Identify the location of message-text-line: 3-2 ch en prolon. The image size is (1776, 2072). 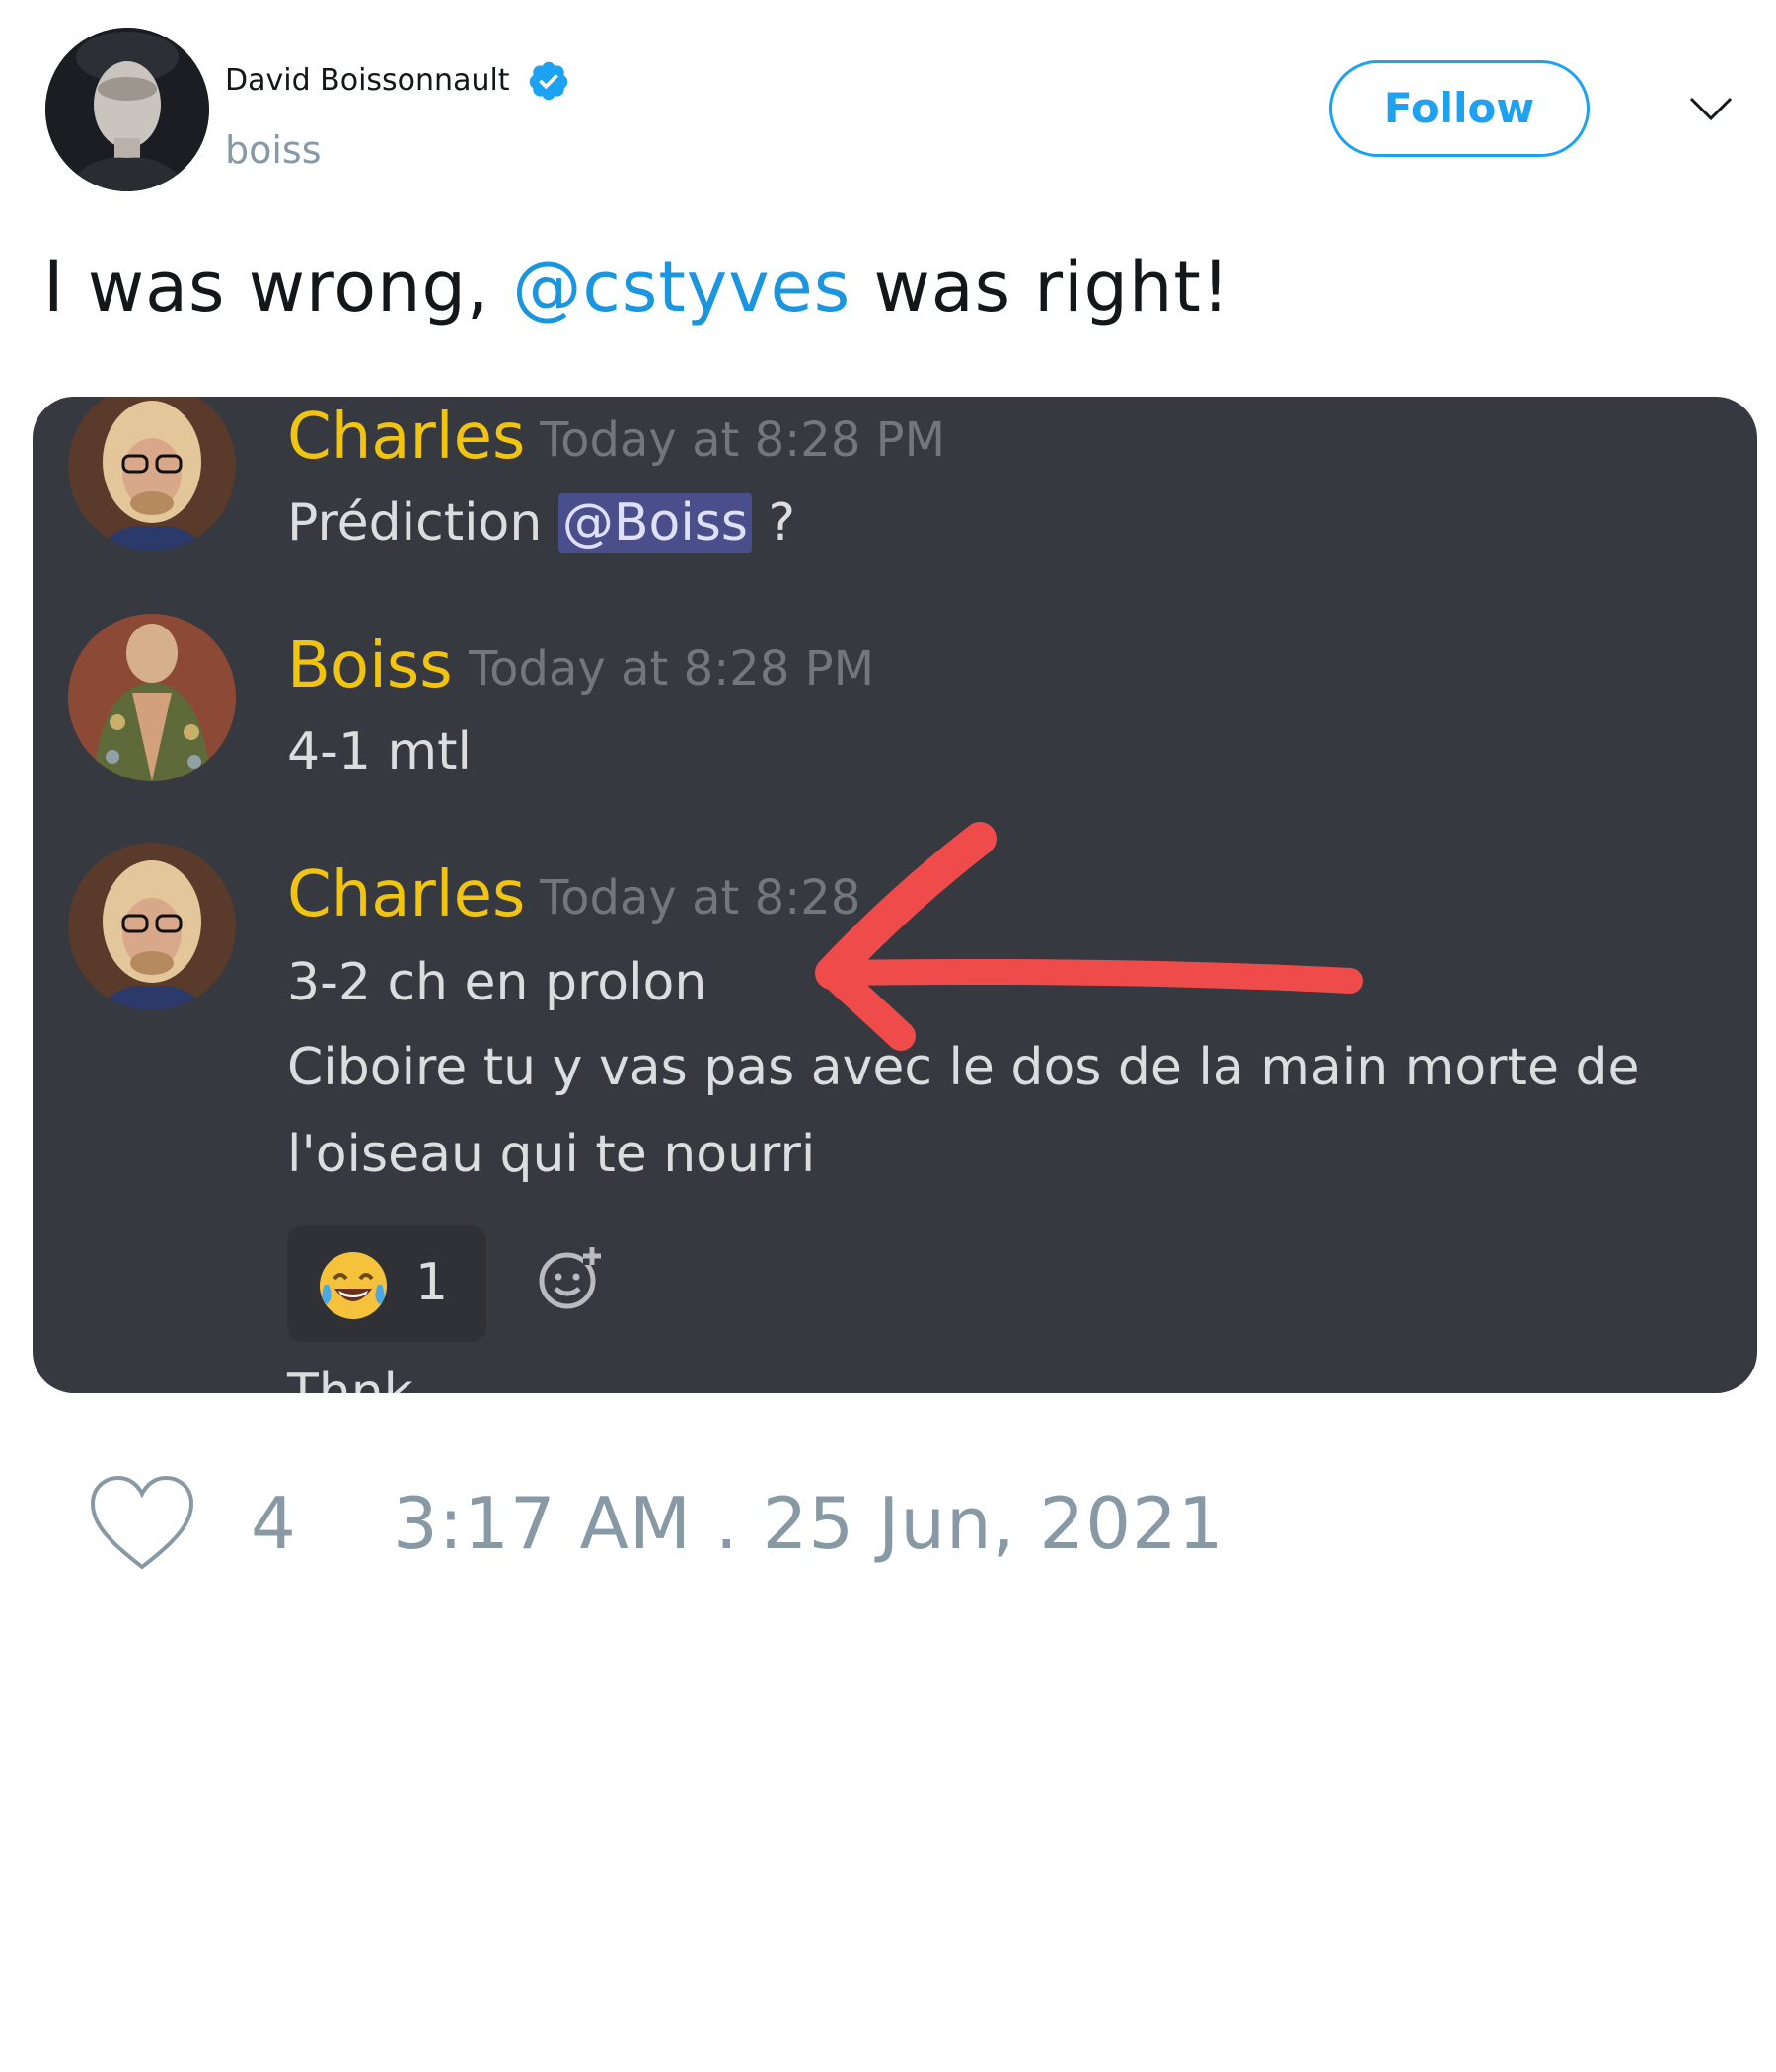
(497, 983).